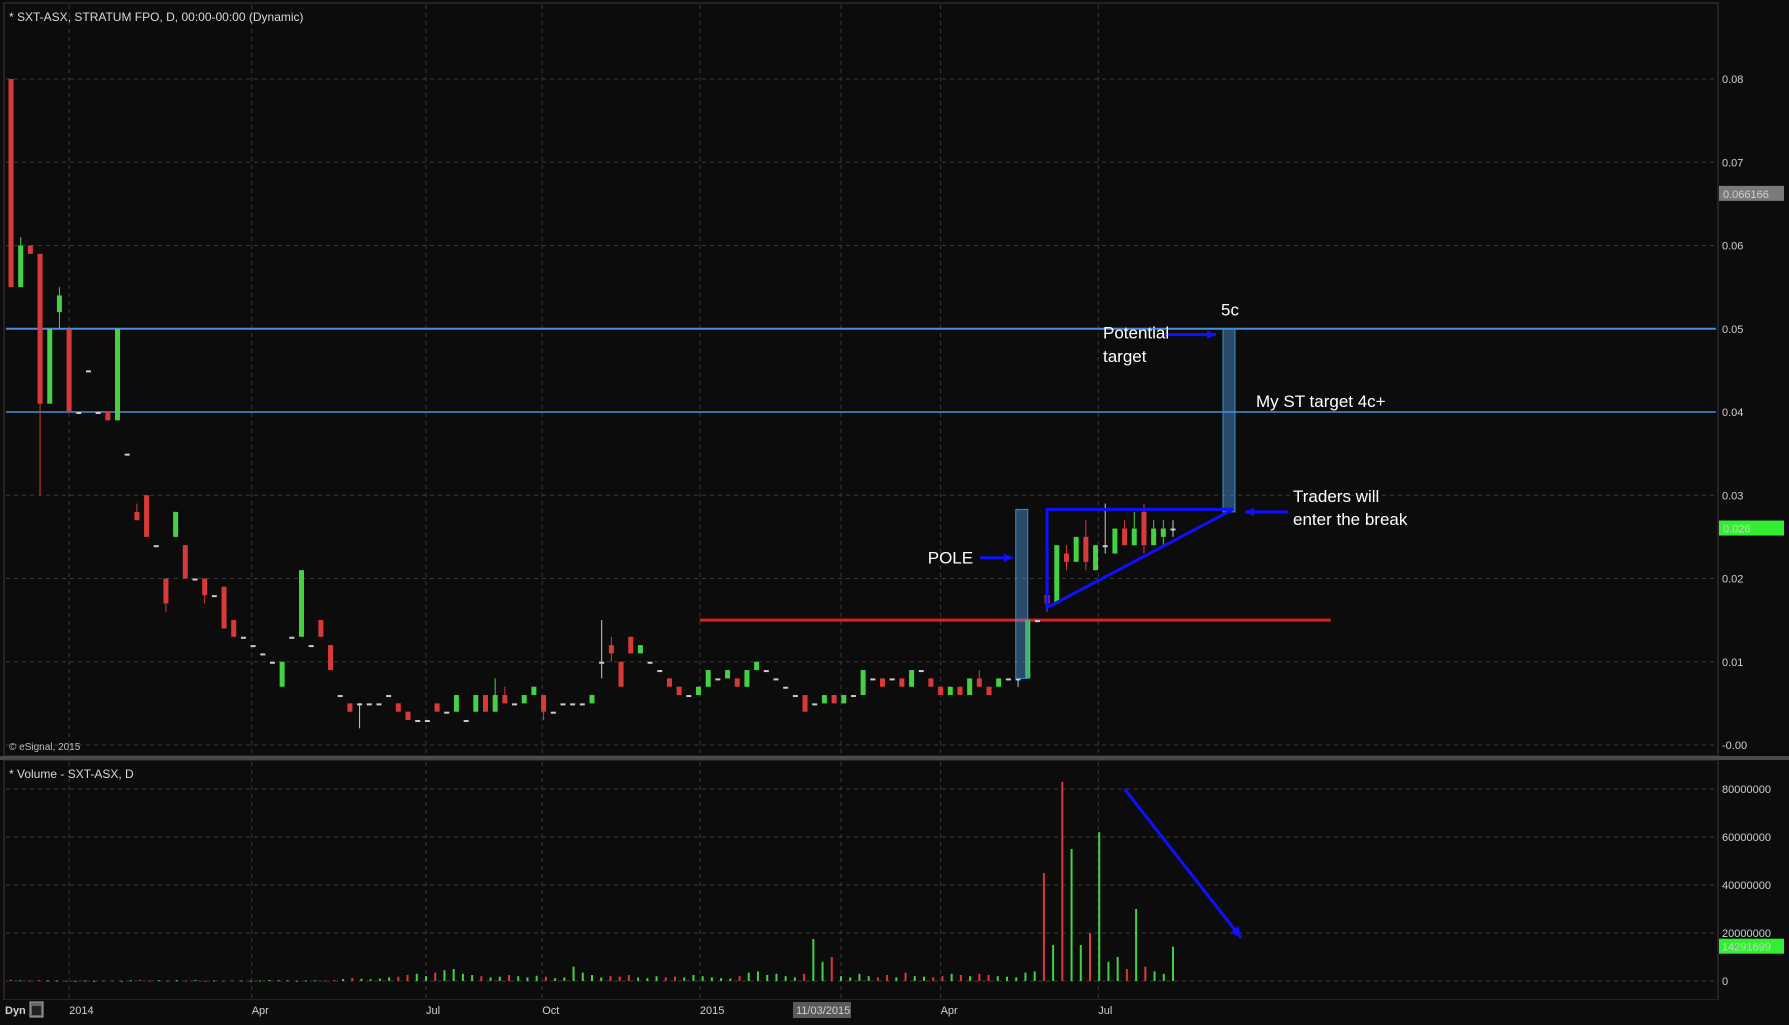 The height and width of the screenshot is (1025, 1789). Describe the element at coordinates (1746, 790) in the screenshot. I see `volume-y-tick: 80000000` at that location.